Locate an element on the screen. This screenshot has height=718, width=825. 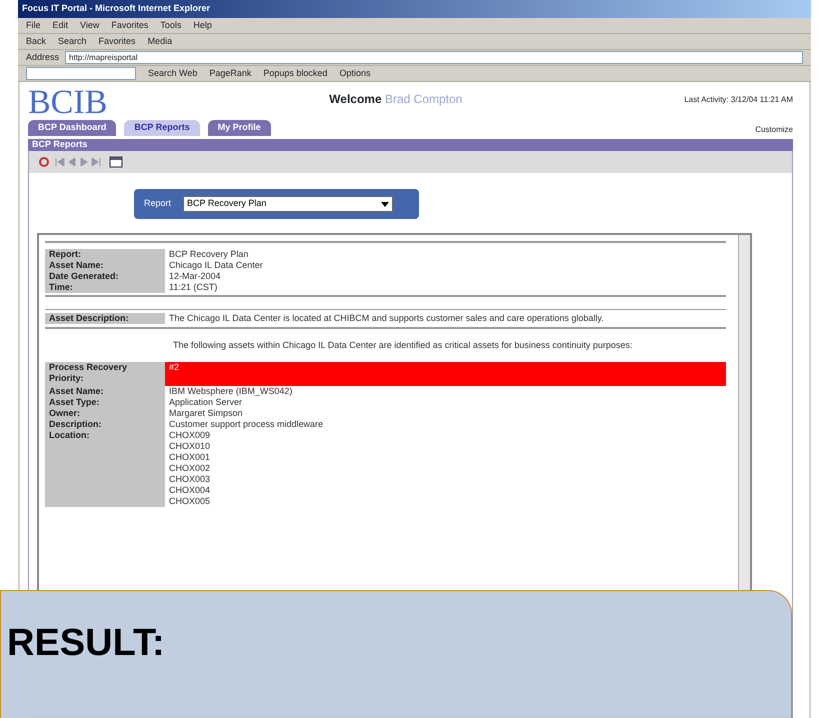
intro-text: The following assets within Chicago IL Data Center are identified as critical assets for business continuity purposes: is located at coordinates (403, 345).